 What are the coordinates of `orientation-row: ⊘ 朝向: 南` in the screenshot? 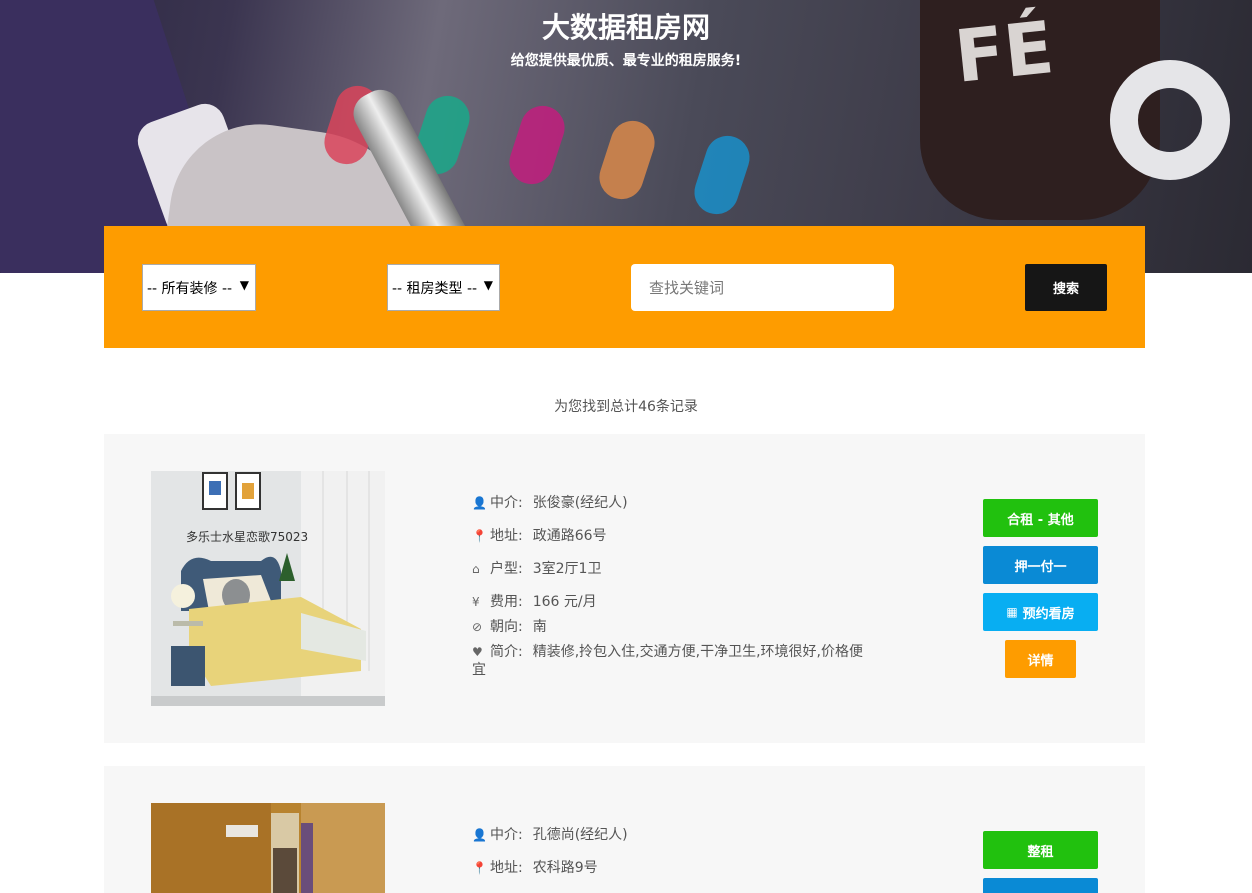 It's located at (682, 627).